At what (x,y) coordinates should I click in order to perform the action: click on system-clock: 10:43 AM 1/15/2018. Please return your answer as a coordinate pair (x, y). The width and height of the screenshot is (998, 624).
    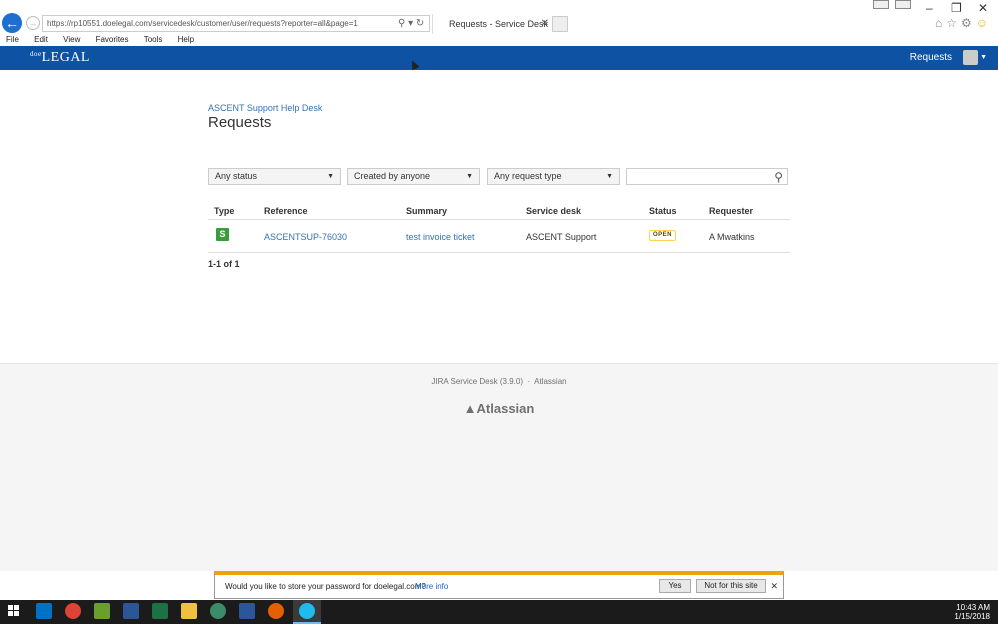
    Looking at the image, I should click on (972, 612).